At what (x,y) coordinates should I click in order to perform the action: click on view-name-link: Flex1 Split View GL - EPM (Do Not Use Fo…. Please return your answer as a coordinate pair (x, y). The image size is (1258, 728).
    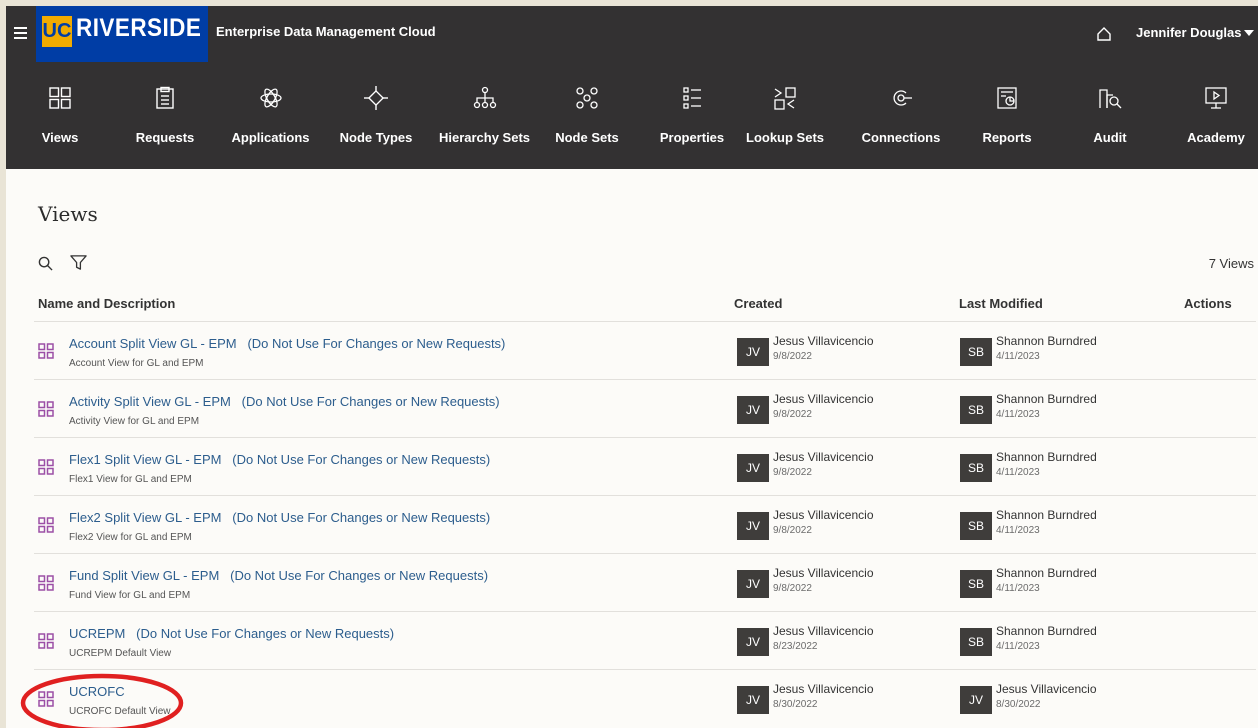
    Looking at the image, I should click on (279, 459).